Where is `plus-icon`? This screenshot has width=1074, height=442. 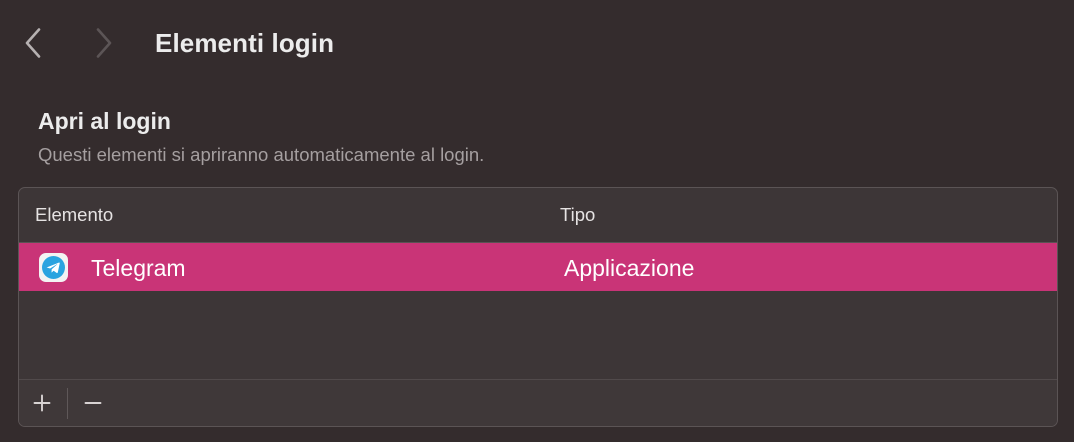
plus-icon is located at coordinates (42, 403).